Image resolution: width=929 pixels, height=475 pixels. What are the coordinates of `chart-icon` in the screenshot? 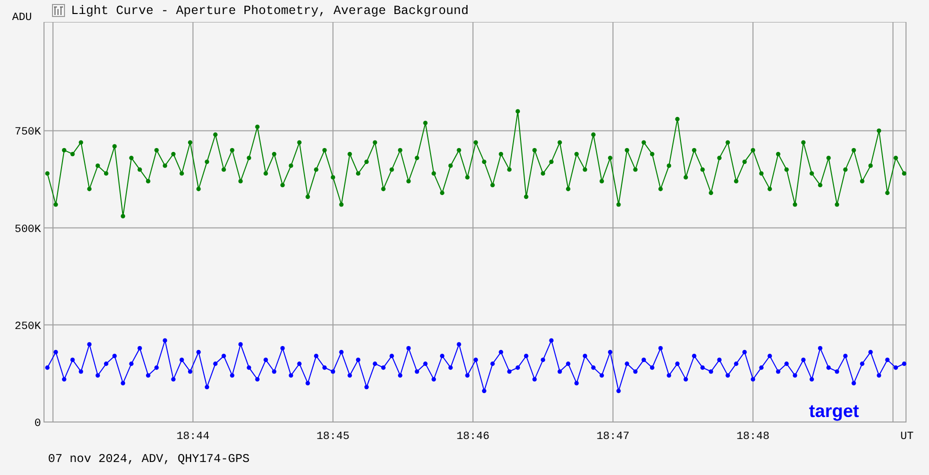 It's located at (58, 10).